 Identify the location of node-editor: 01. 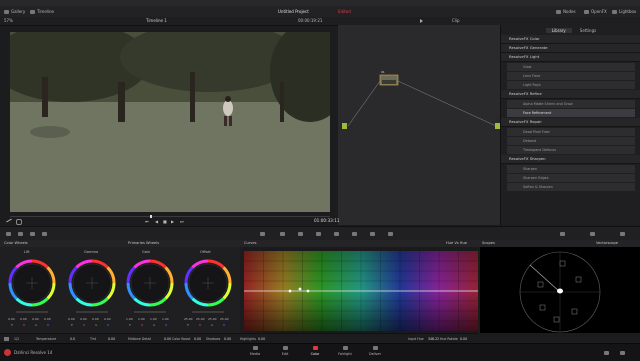
(419, 125).